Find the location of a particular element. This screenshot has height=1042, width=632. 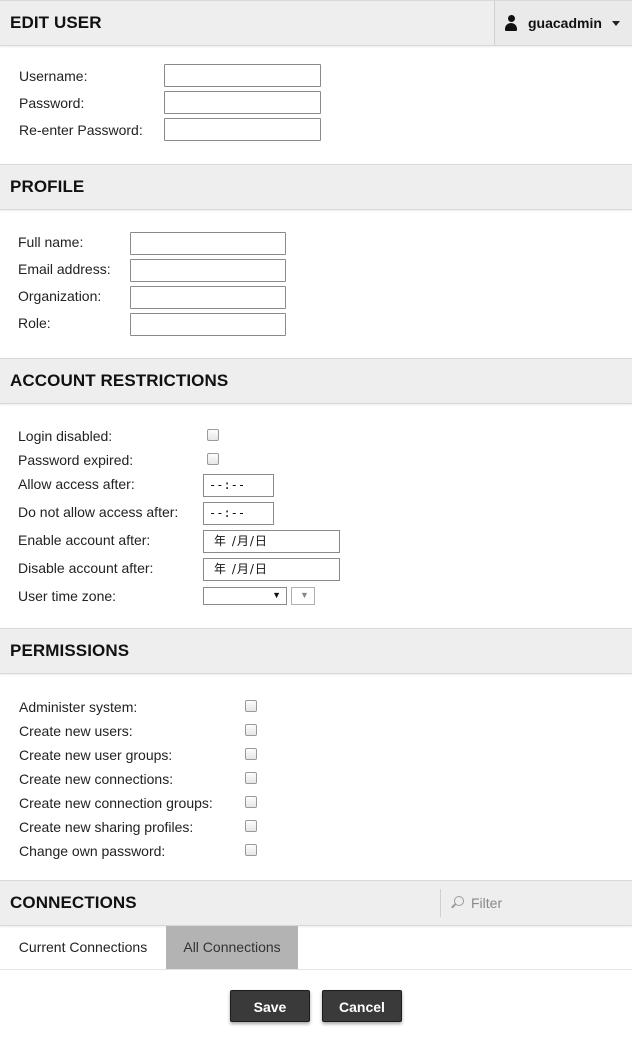

create-new-sharing-profiles-checkbox is located at coordinates (251, 826).